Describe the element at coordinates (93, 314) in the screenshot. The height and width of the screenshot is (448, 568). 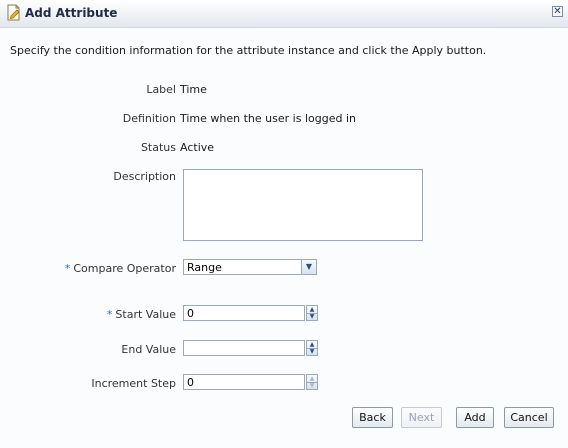
I see `start-value-label: * Start Value` at that location.